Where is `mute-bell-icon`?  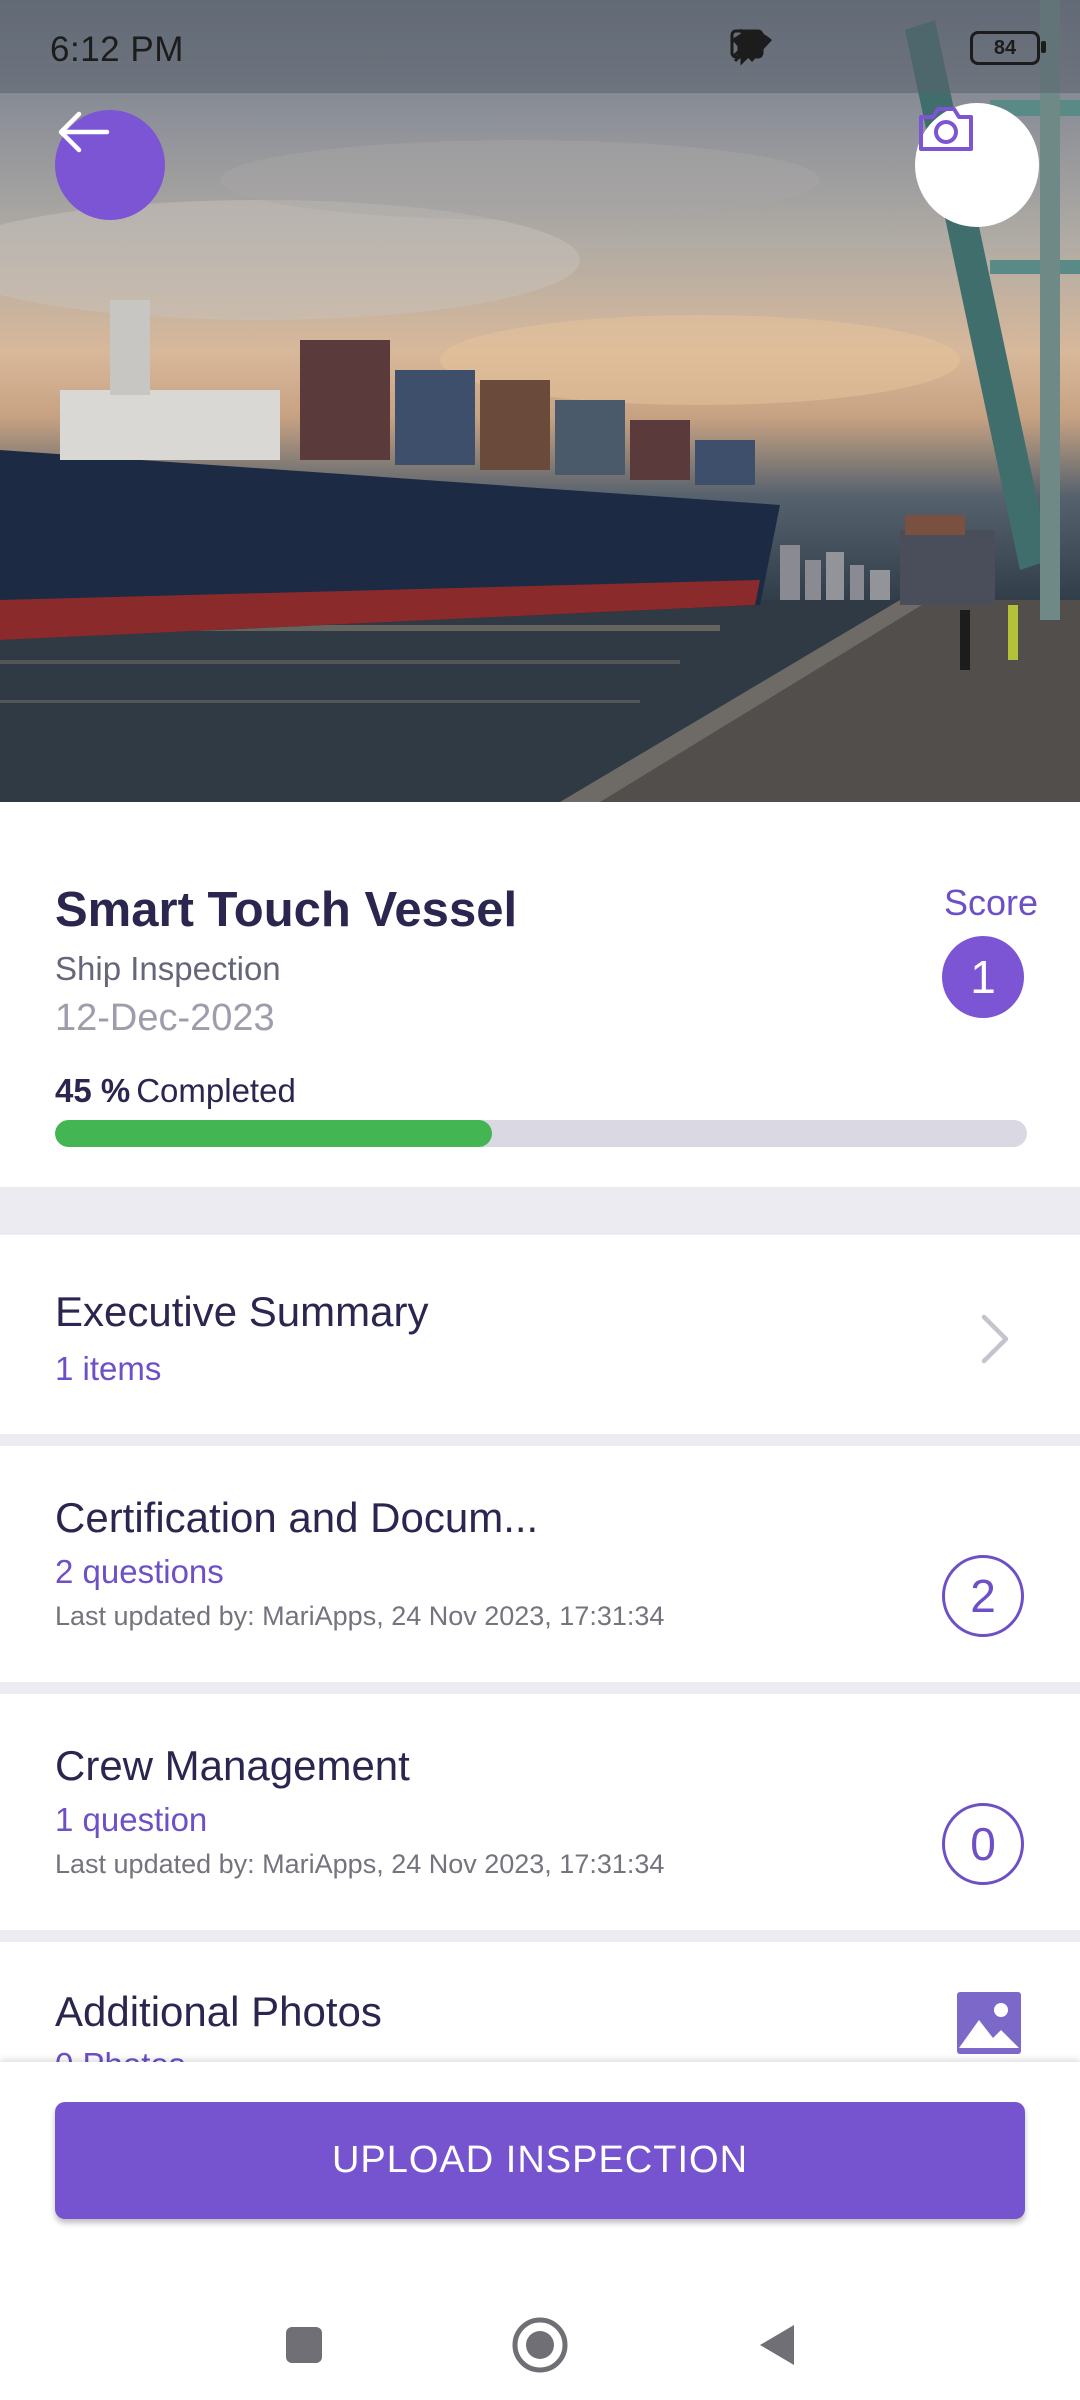
mute-bell-icon is located at coordinates (780, 48).